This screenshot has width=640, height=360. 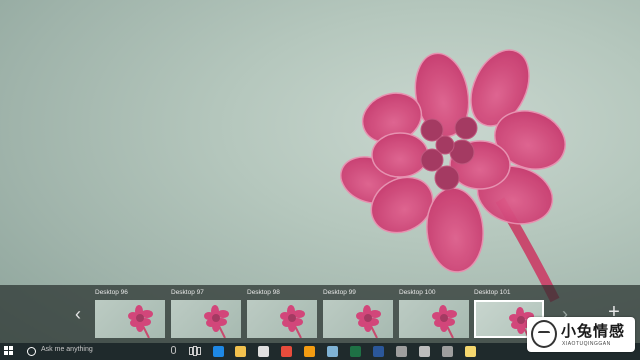 I want to click on cortana-icon, so click(x=31, y=351).